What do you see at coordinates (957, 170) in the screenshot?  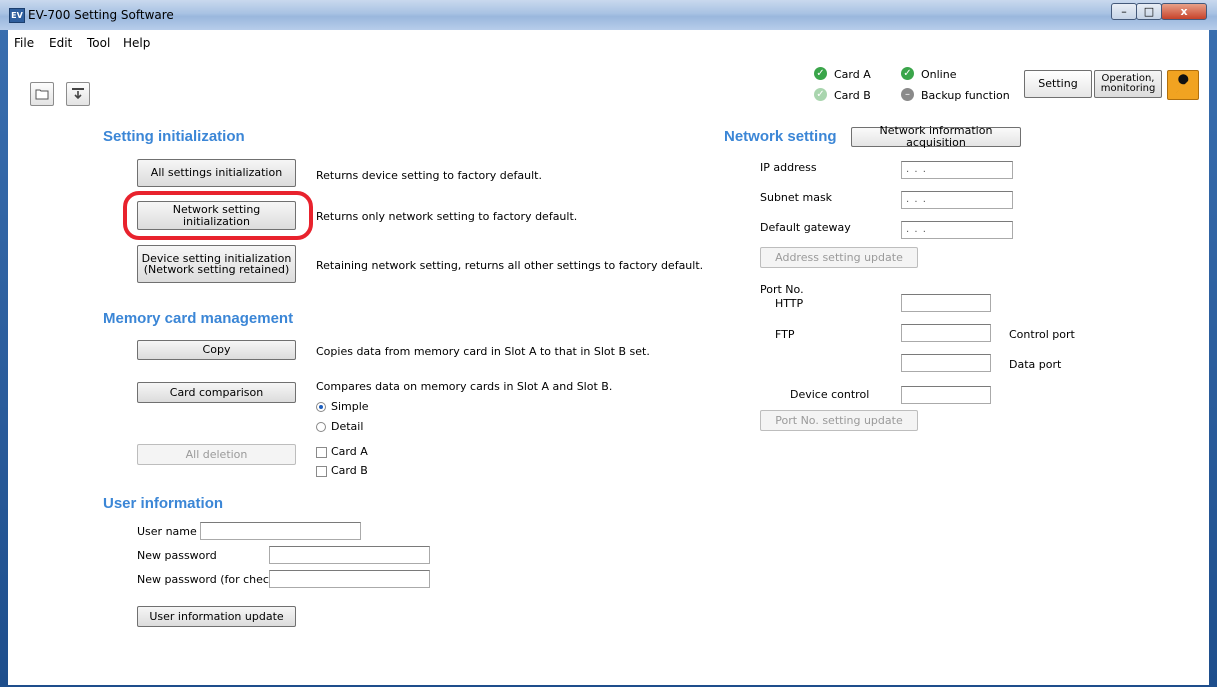 I see `ip-address-input: . . .` at bounding box center [957, 170].